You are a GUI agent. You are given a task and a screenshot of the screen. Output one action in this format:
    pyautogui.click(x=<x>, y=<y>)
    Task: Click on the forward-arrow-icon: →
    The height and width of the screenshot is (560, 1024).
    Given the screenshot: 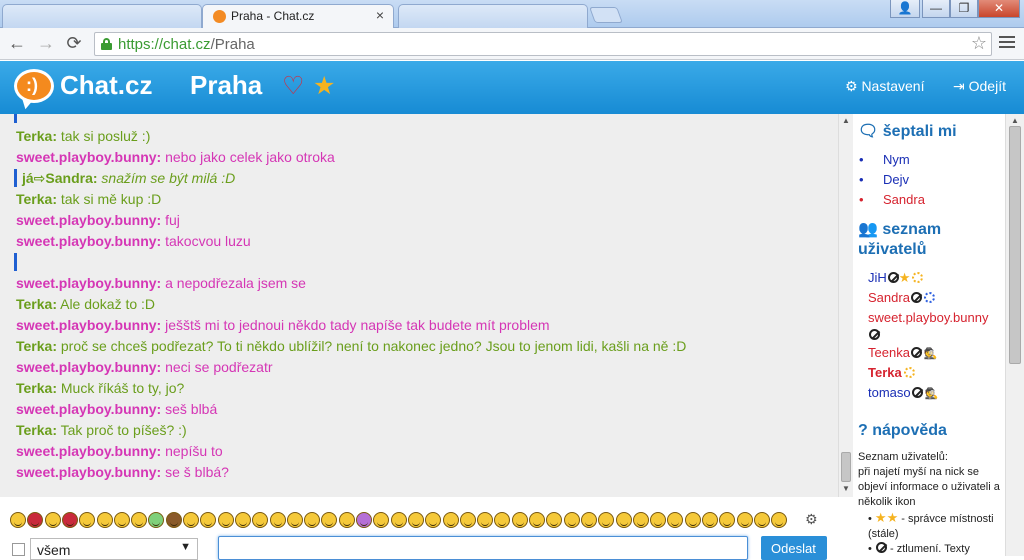 What is the action you would take?
    pyautogui.click(x=46, y=43)
    